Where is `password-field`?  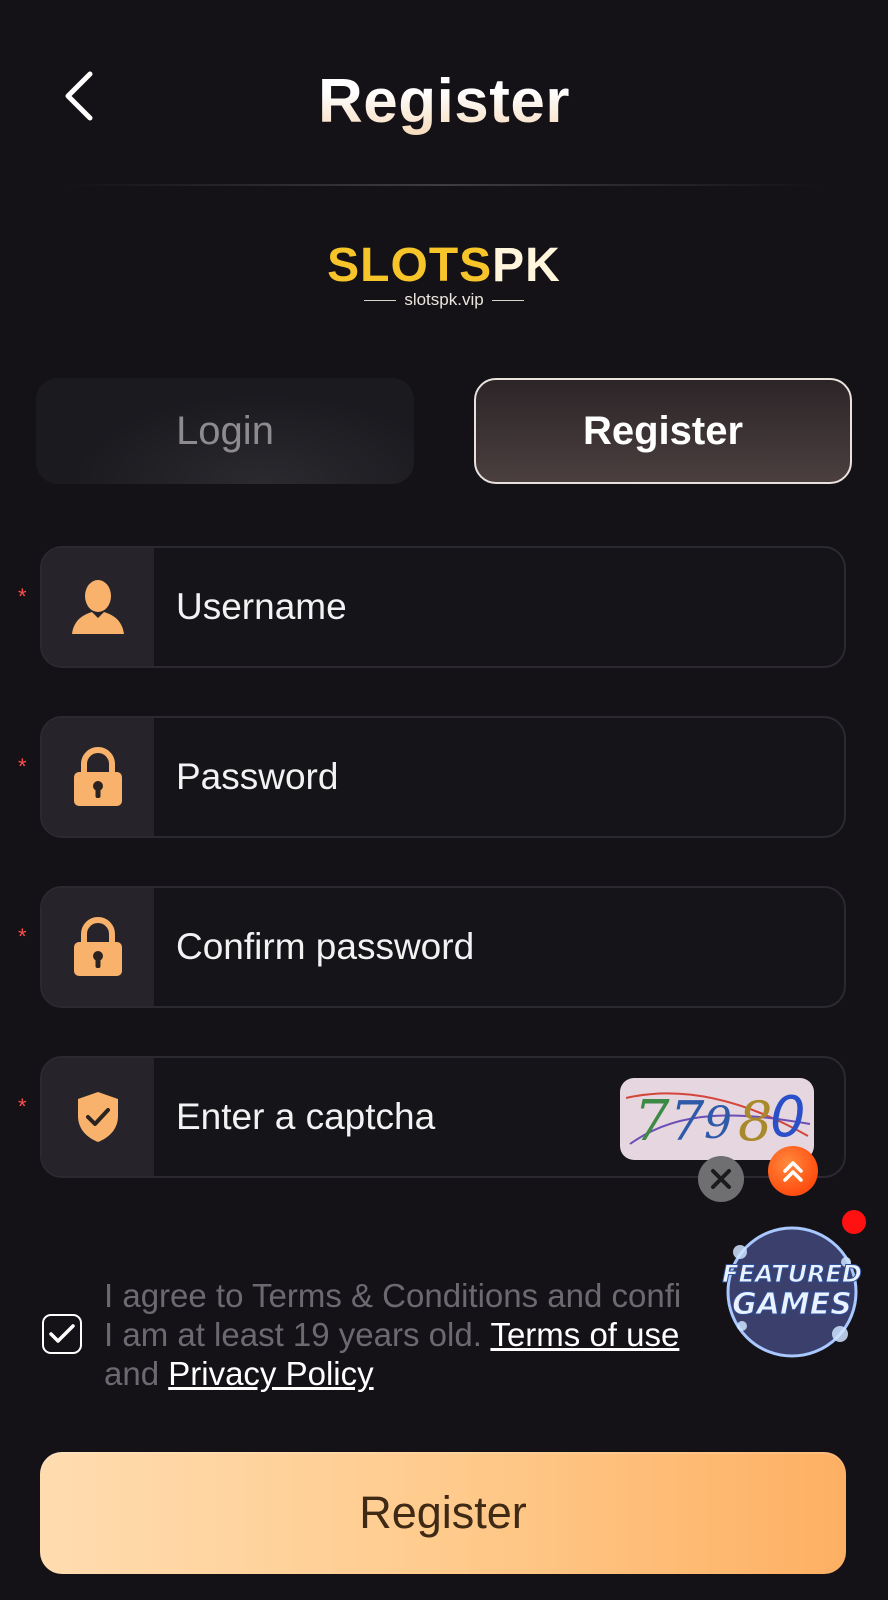 password-field is located at coordinates (443, 777).